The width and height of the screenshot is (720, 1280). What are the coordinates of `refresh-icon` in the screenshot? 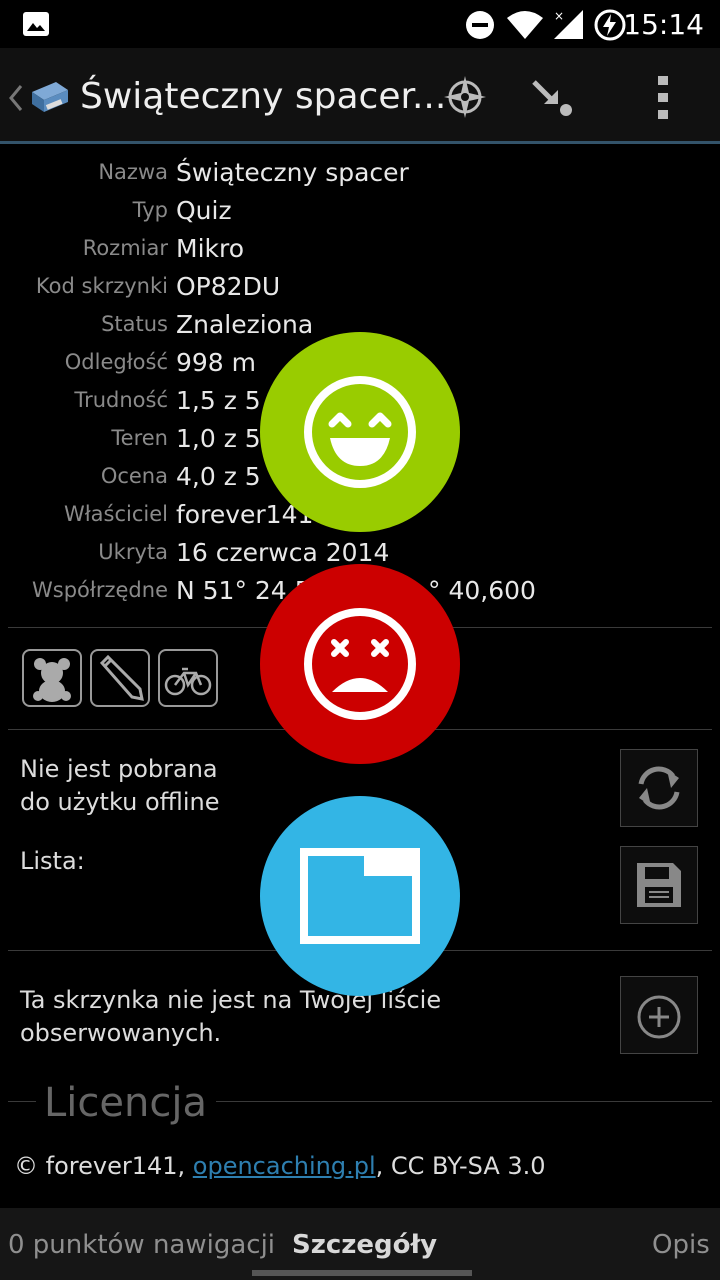 It's located at (659, 788).